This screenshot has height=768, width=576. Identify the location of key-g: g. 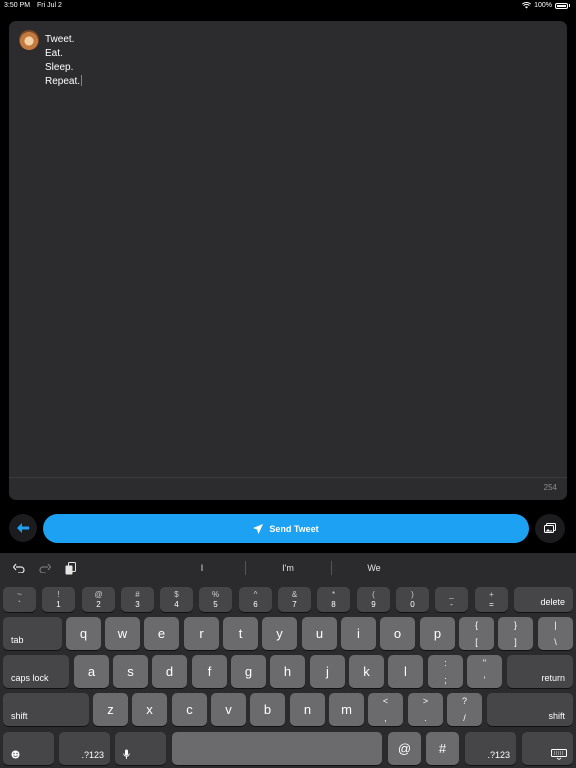
(248, 671).